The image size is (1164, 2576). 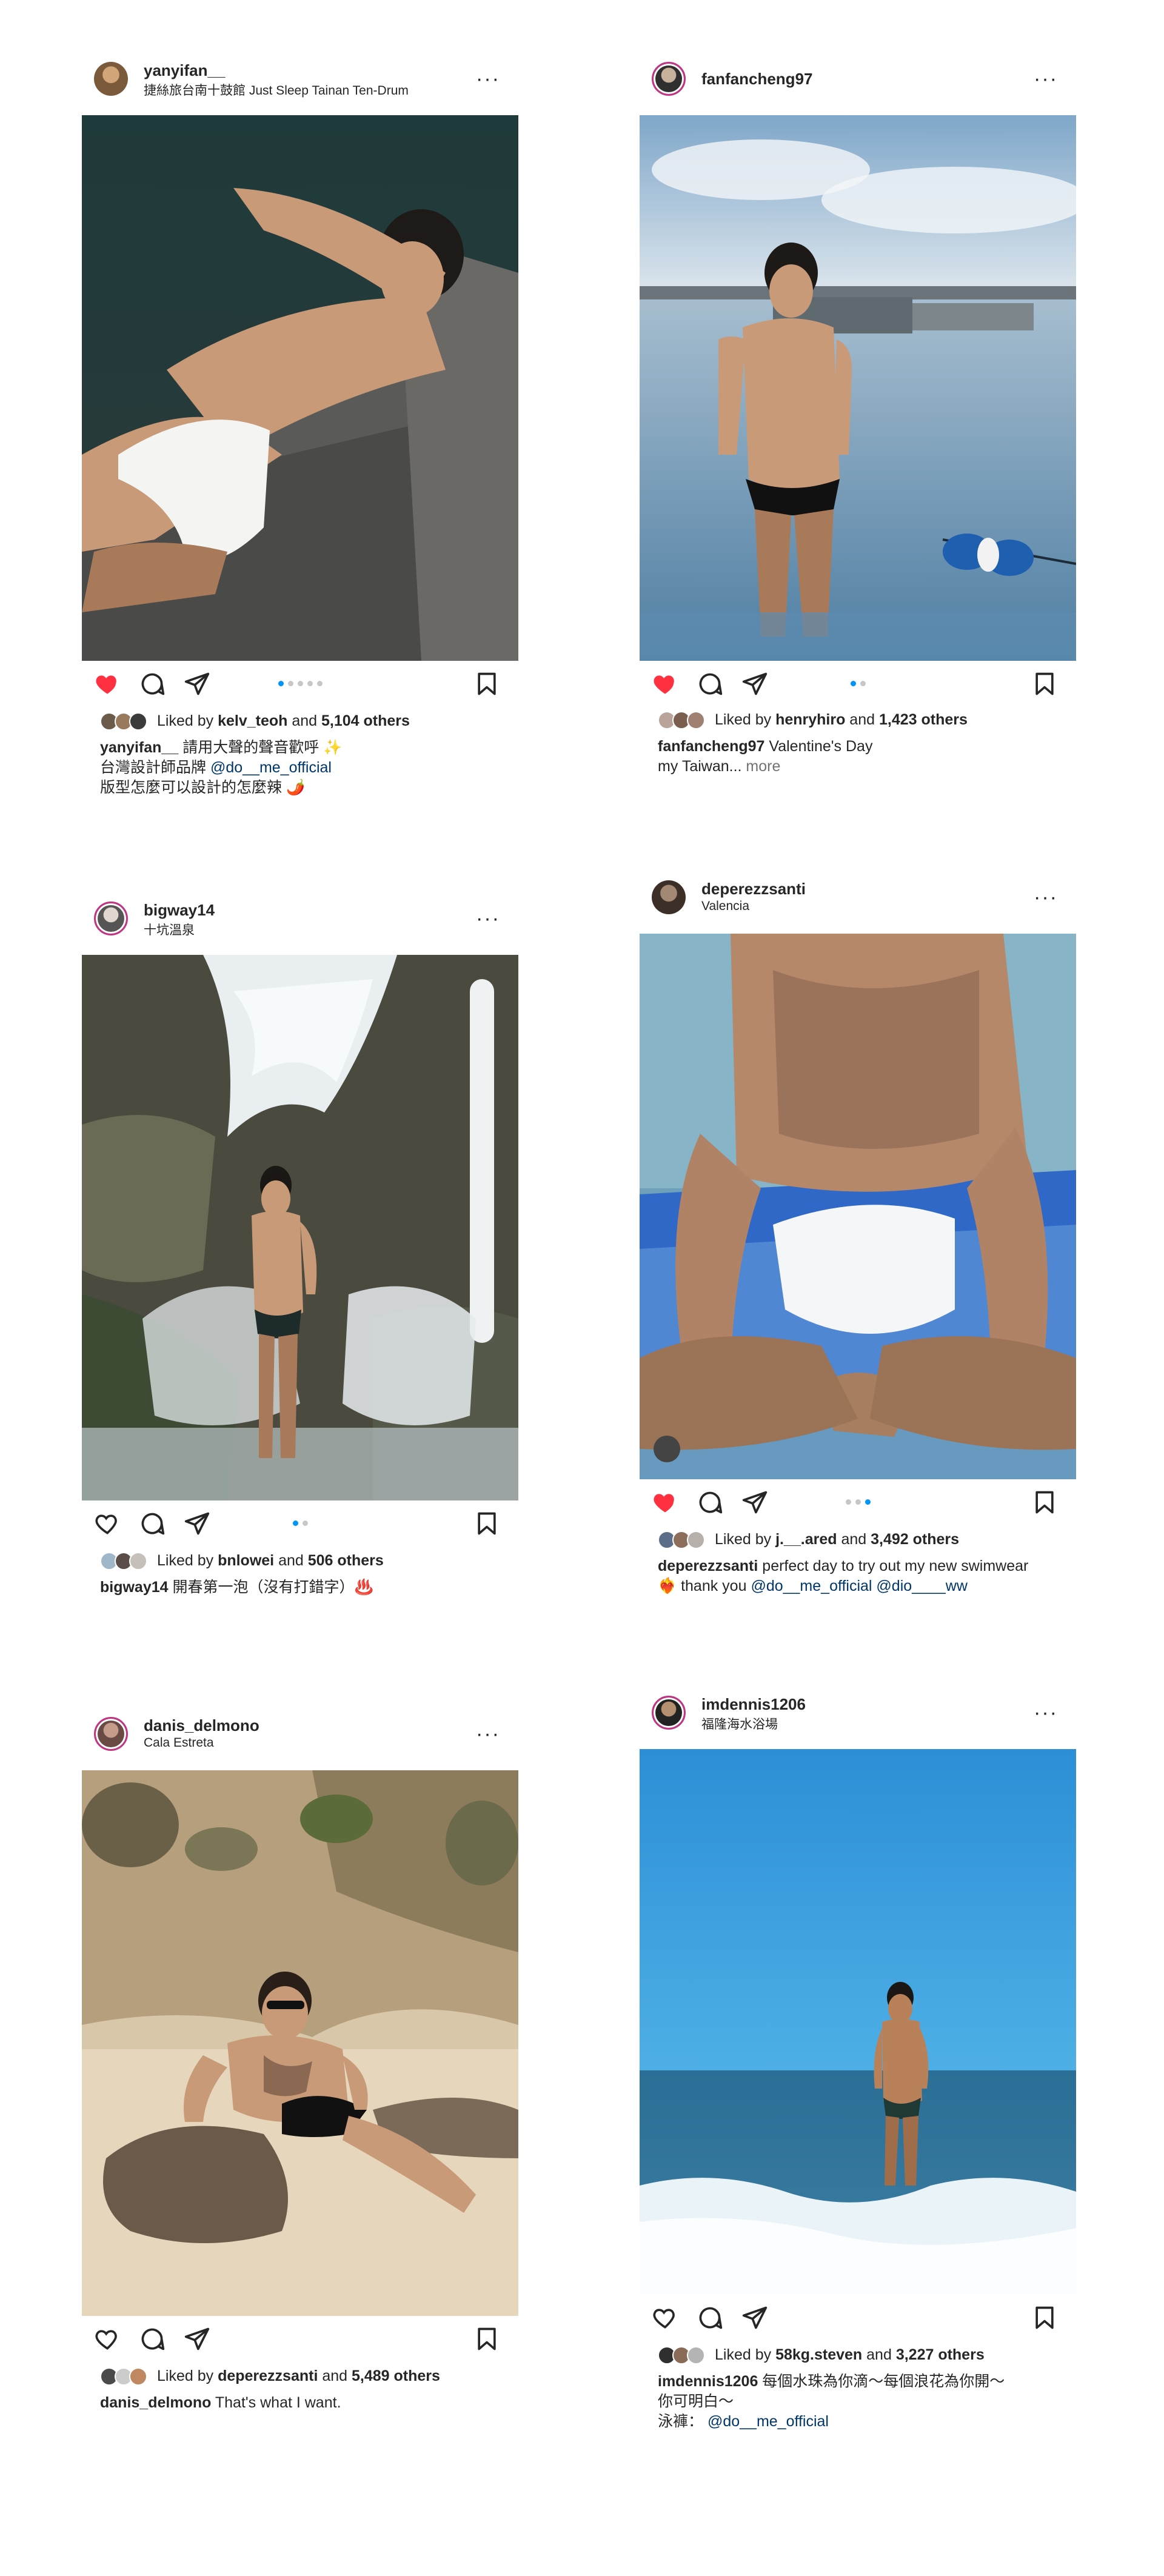 What do you see at coordinates (246, 1560) in the screenshot?
I see `liked-by-user: bnlowei` at bounding box center [246, 1560].